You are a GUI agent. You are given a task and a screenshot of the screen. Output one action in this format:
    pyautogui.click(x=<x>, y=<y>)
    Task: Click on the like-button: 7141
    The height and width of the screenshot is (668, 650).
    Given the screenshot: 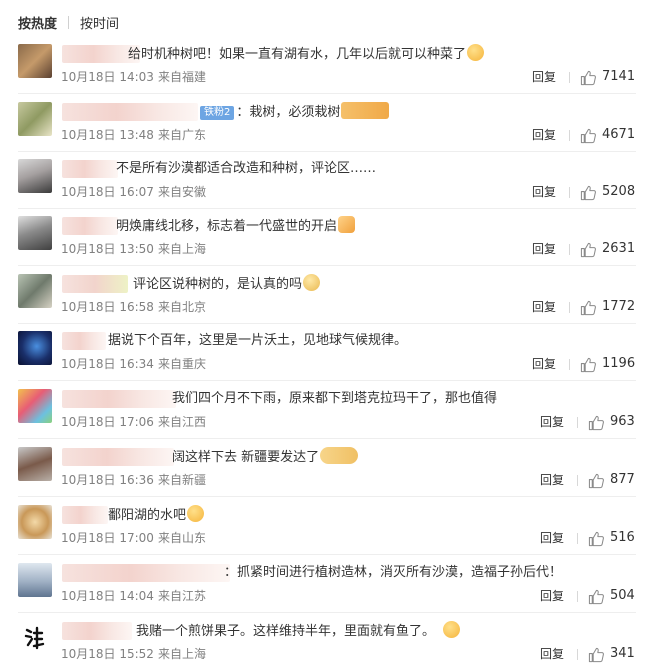 What is the action you would take?
    pyautogui.click(x=607, y=77)
    